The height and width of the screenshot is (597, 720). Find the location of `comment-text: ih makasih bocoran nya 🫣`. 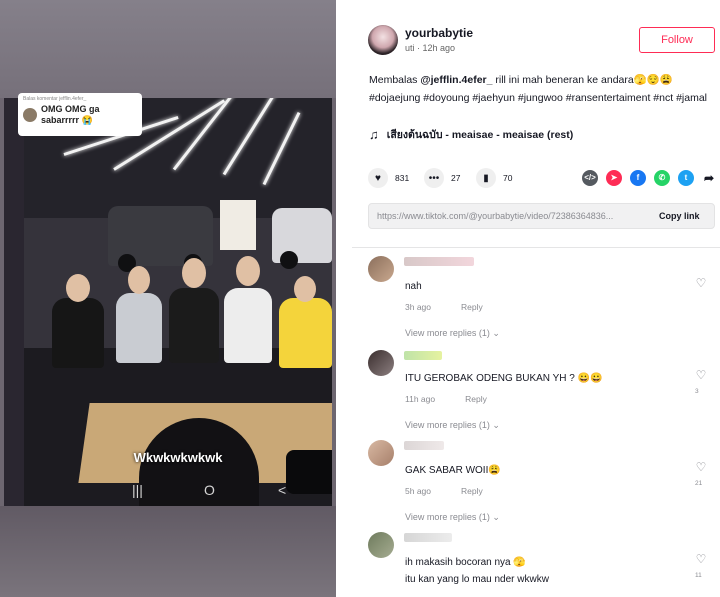

comment-text: ih makasih bocoran nya 🫣 is located at coordinates (465, 562).